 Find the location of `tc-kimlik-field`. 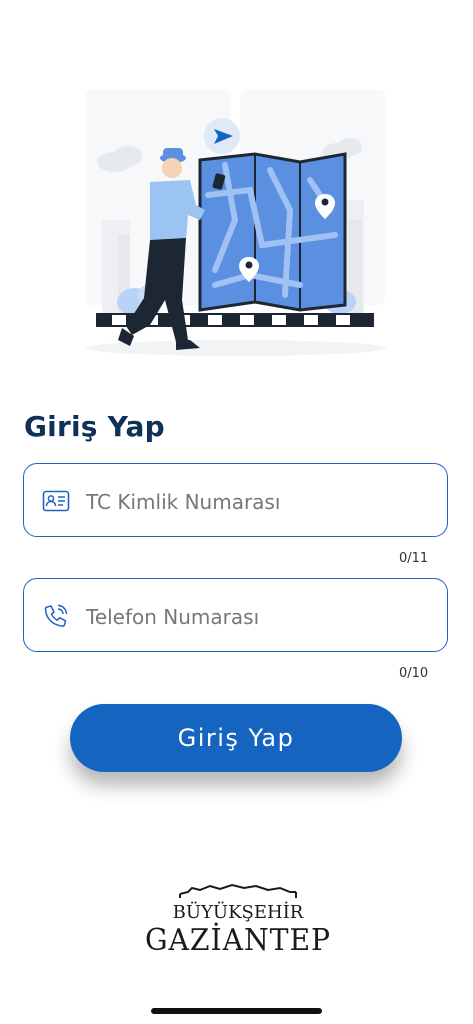

tc-kimlik-field is located at coordinates (235, 500).